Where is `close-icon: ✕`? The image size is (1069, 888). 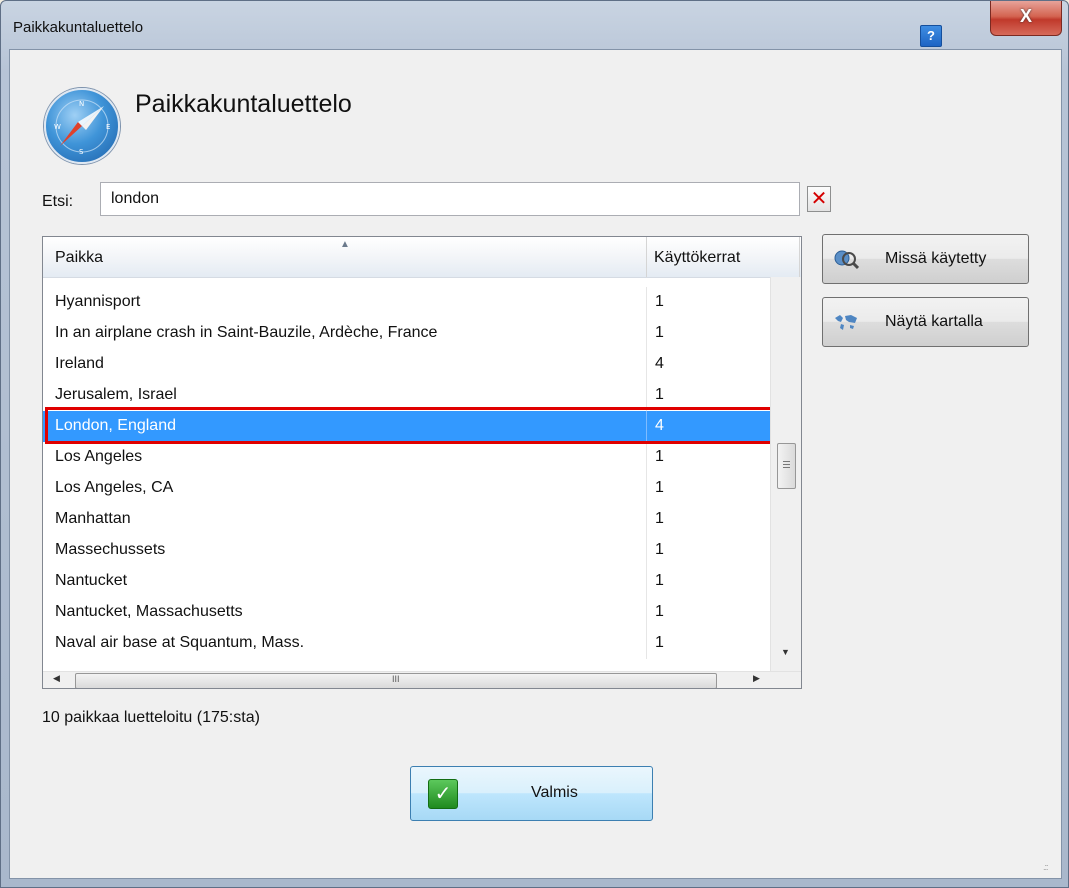
close-icon: ✕ is located at coordinates (819, 199).